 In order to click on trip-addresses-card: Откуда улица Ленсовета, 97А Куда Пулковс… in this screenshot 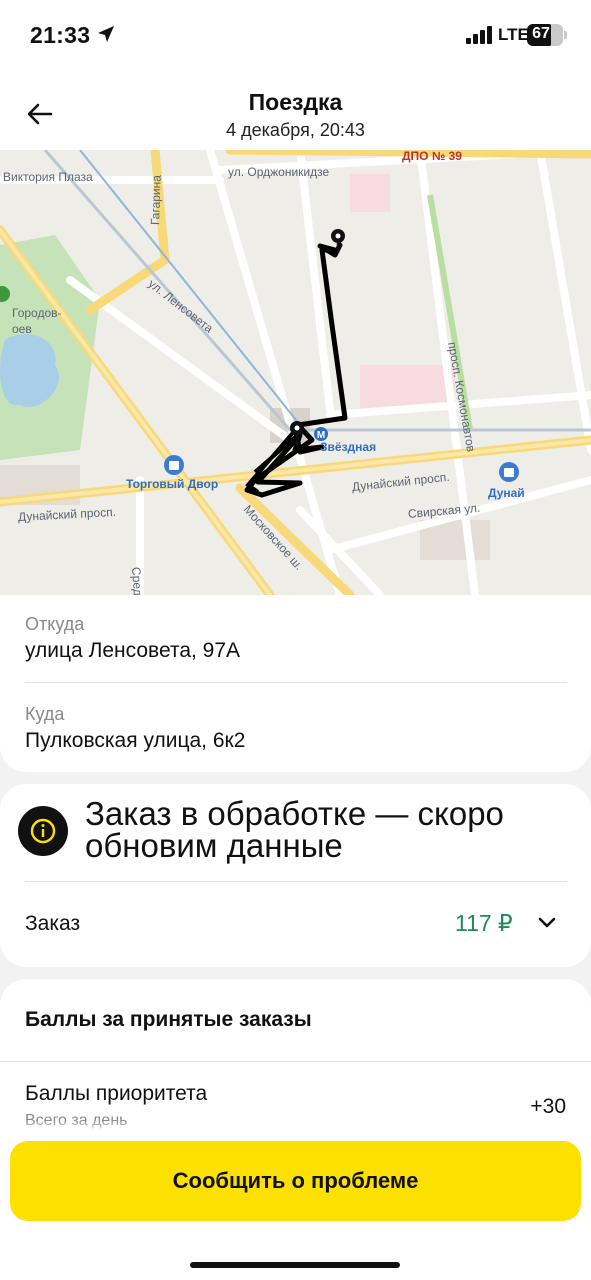, I will do `click(295, 683)`.